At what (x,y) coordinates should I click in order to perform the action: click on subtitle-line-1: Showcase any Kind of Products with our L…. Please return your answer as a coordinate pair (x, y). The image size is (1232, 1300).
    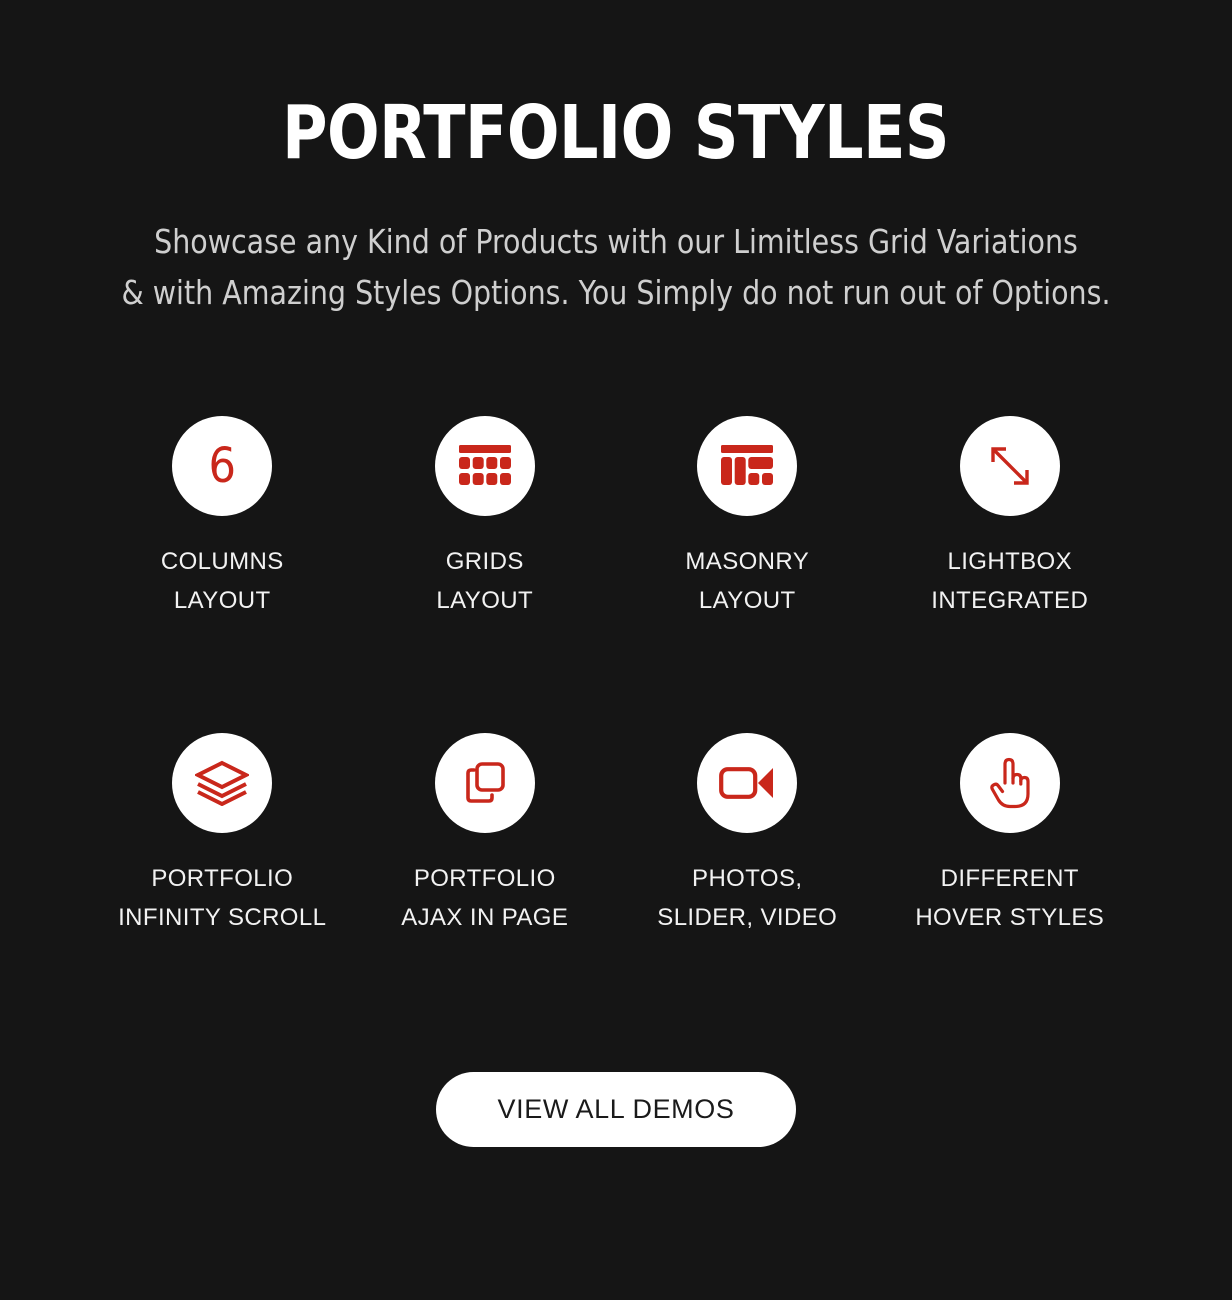
    Looking at the image, I should click on (616, 241).